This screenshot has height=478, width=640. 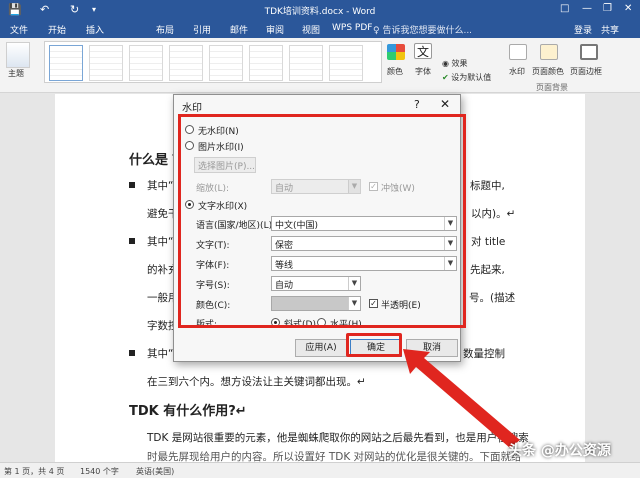 What do you see at coordinates (559, 451) in the screenshot?
I see `source-watermark: 头条 @办公资源` at bounding box center [559, 451].